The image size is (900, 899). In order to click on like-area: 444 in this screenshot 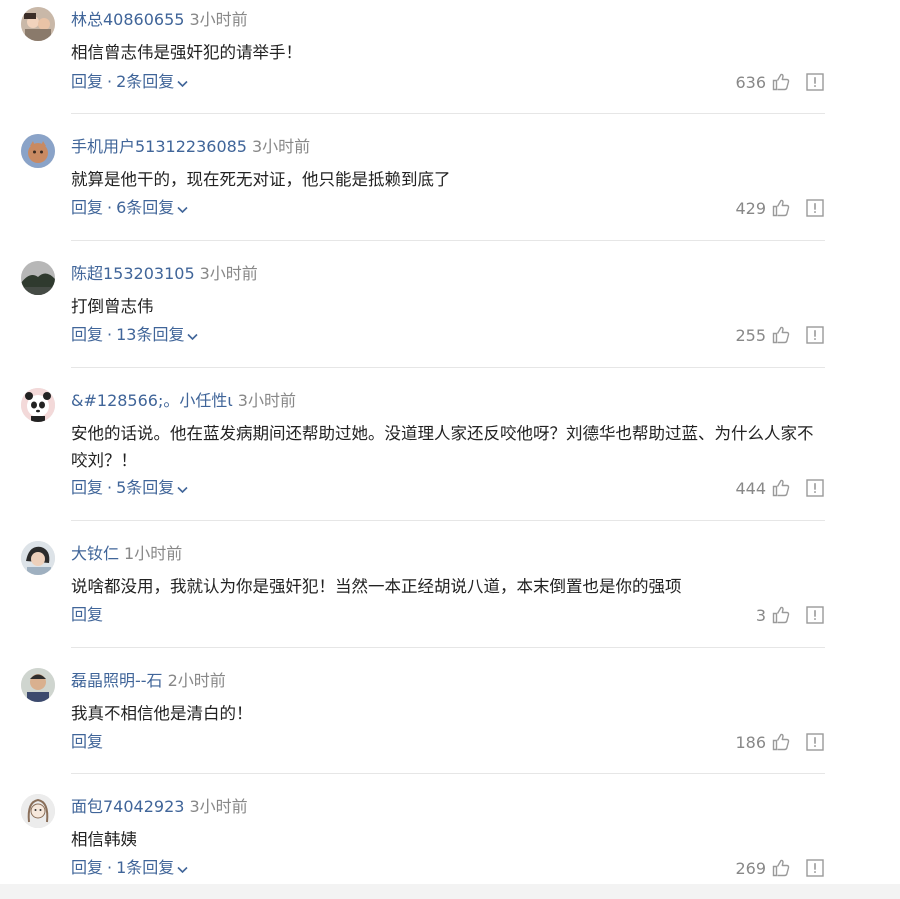, I will do `click(779, 488)`.